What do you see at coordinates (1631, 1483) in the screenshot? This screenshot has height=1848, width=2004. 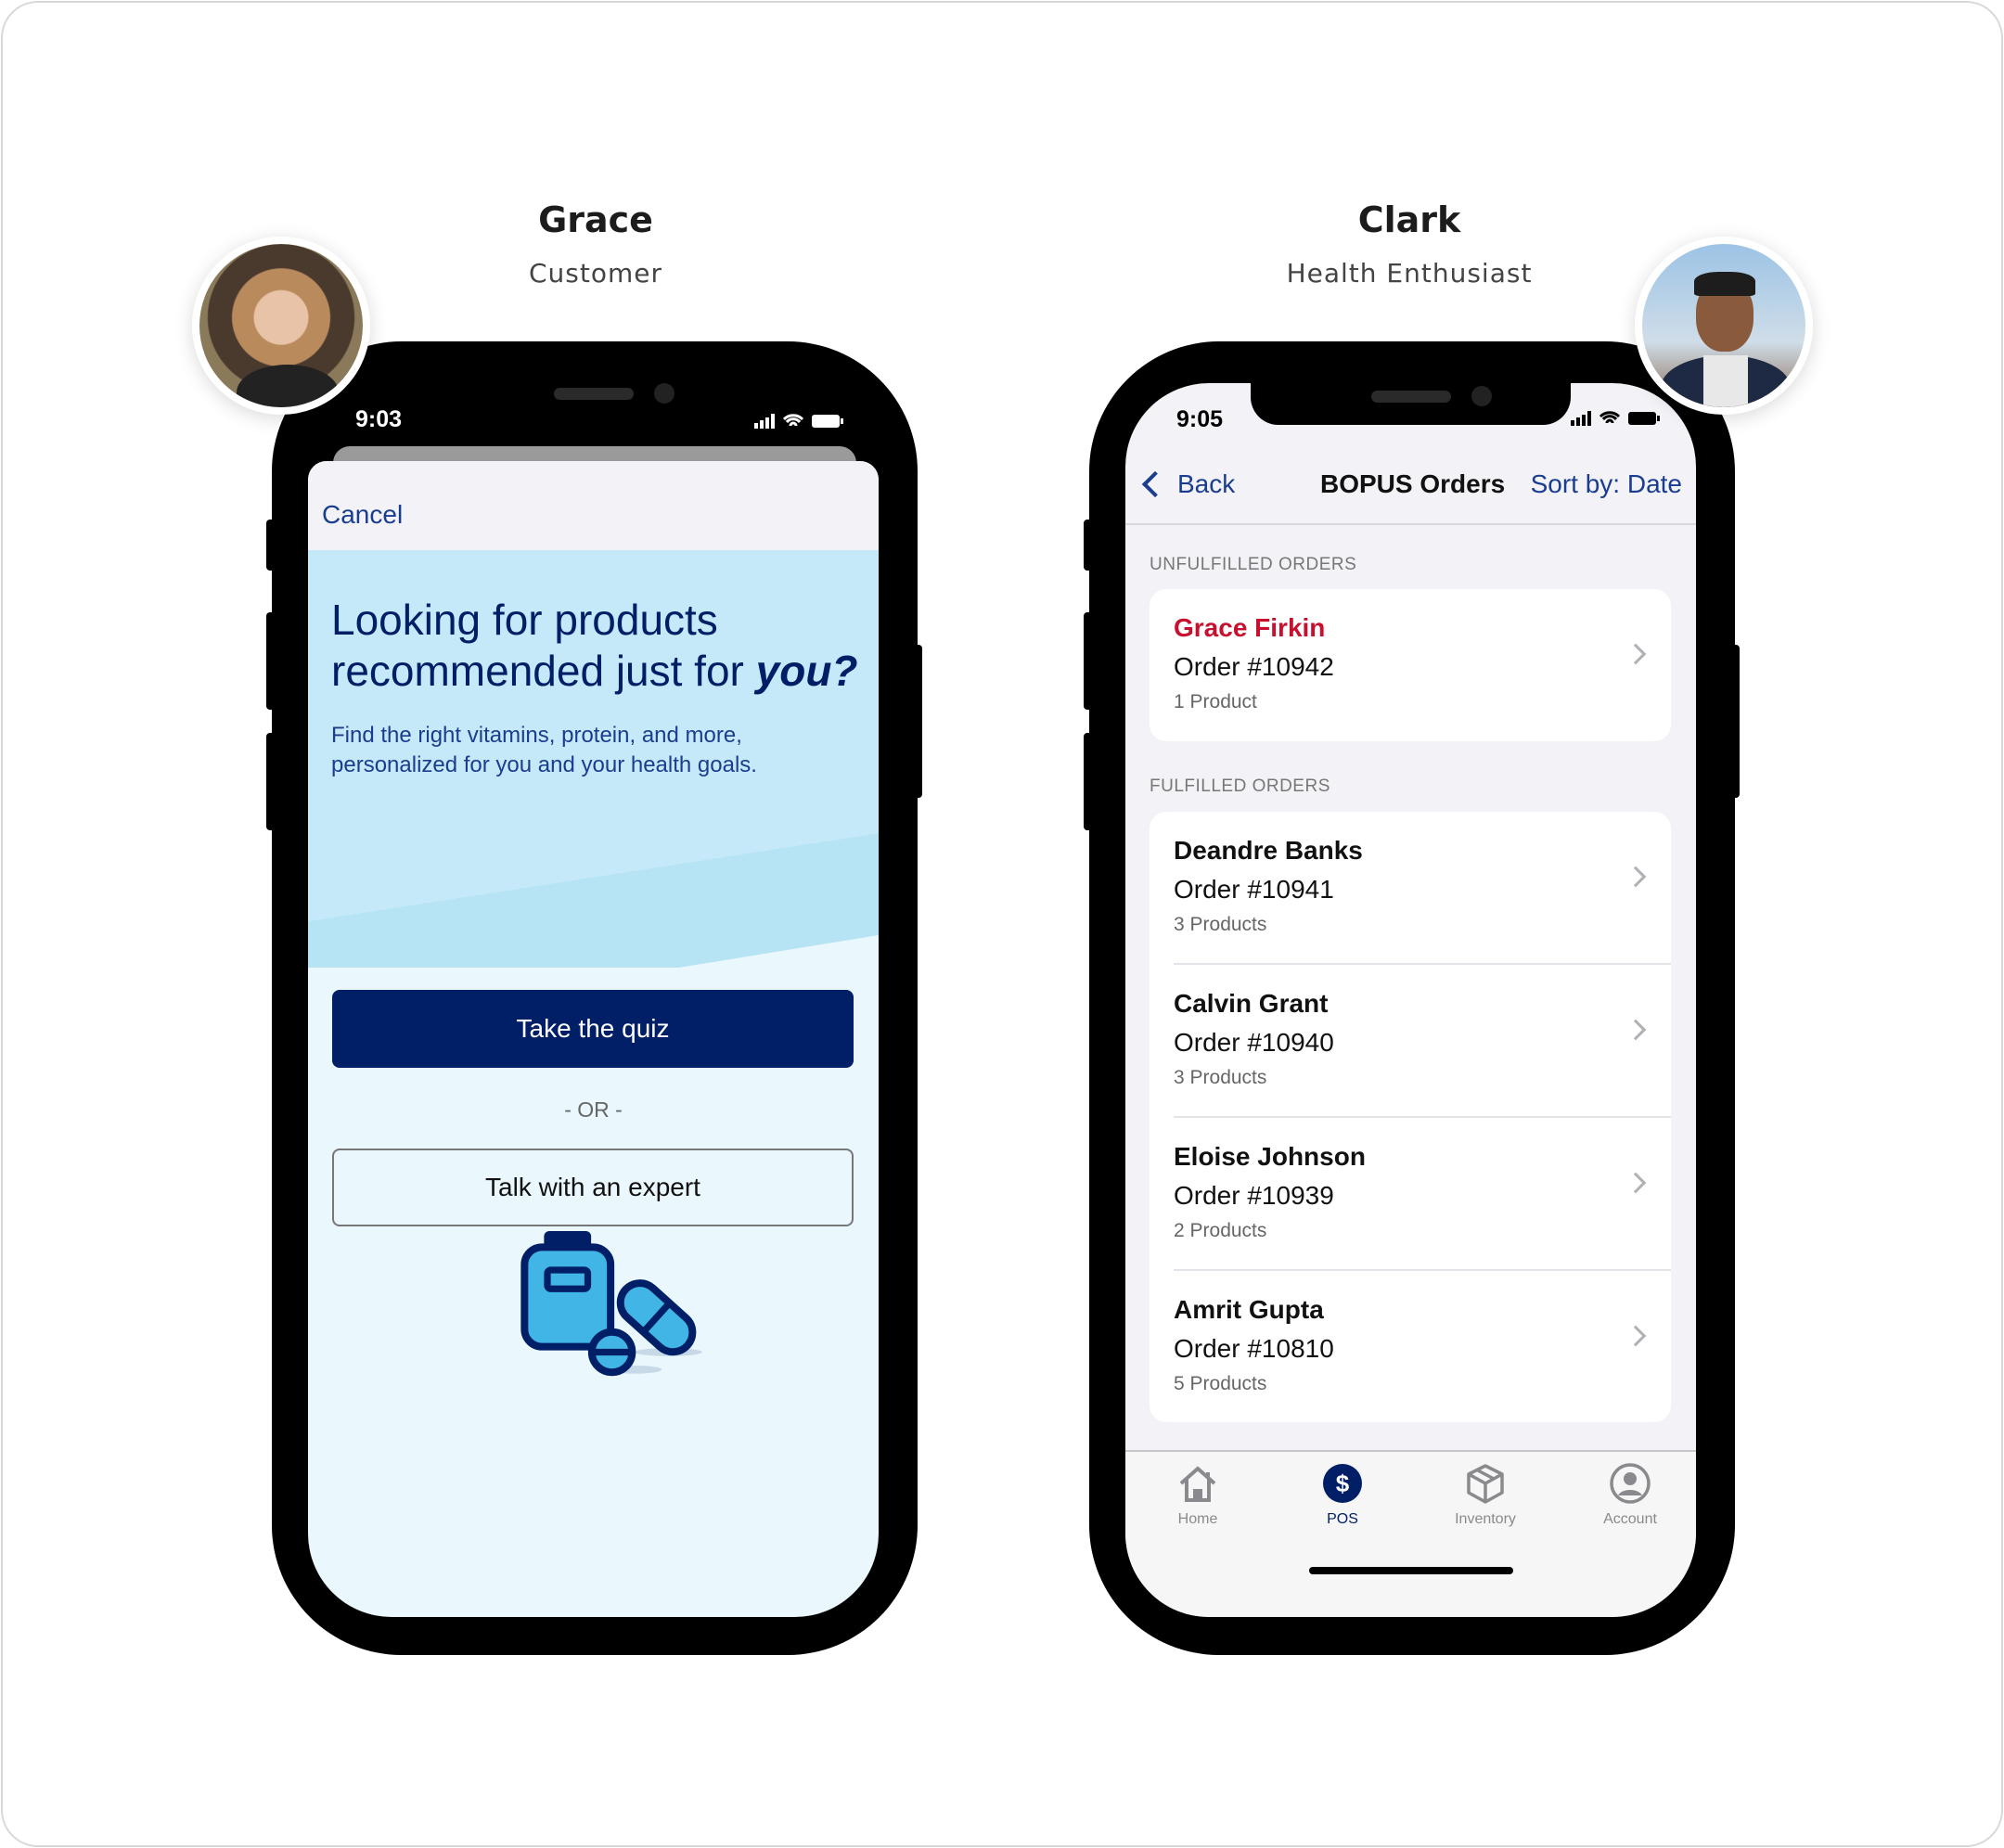 I see `person-circle-icon` at bounding box center [1631, 1483].